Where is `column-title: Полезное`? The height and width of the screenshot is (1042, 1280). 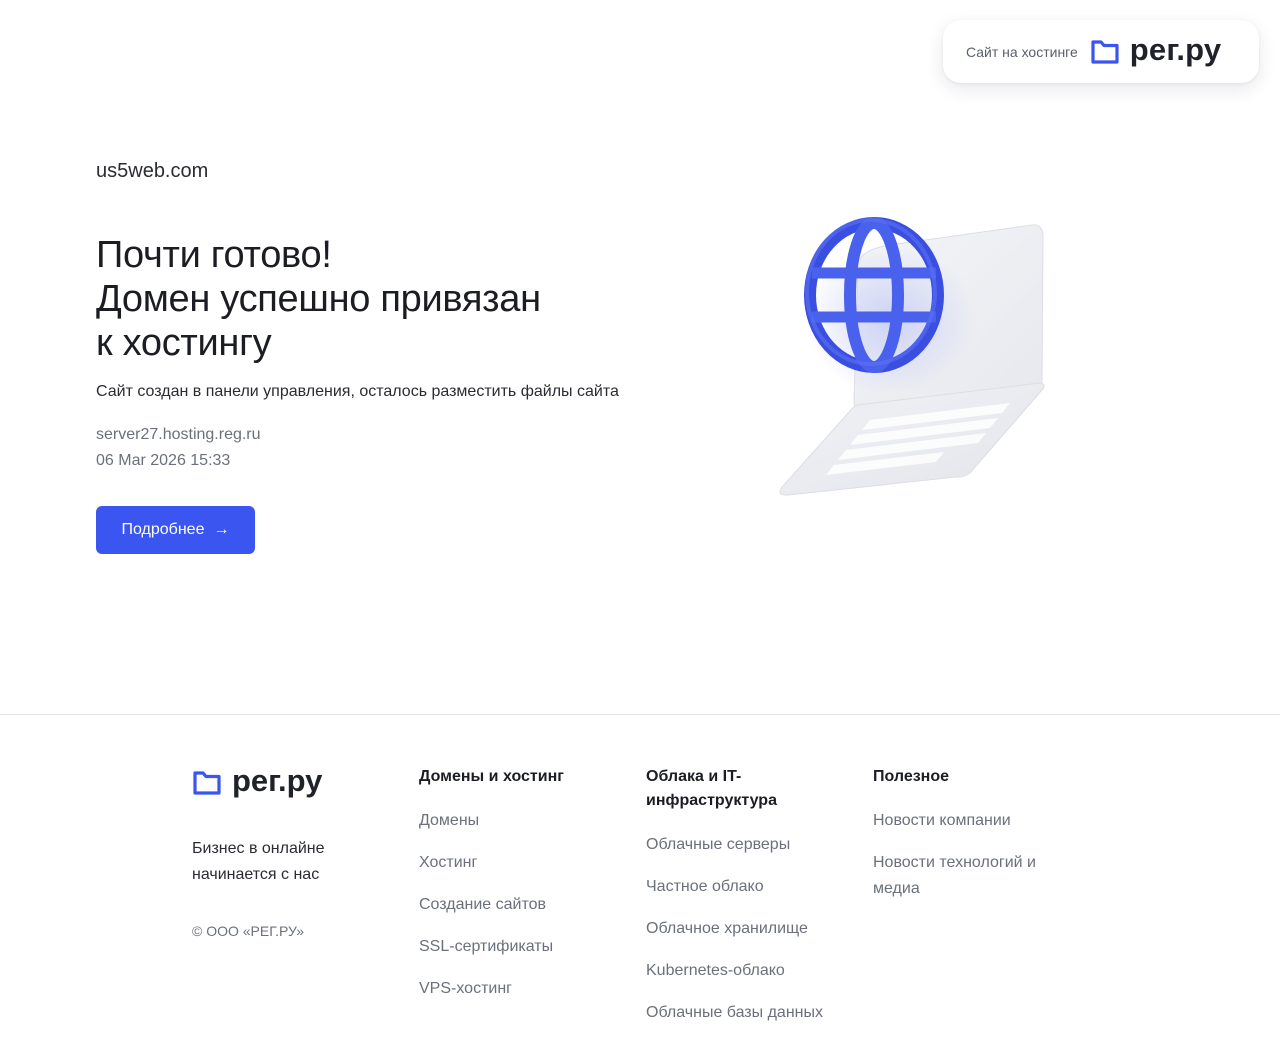
column-title: Полезное is located at coordinates (911, 776).